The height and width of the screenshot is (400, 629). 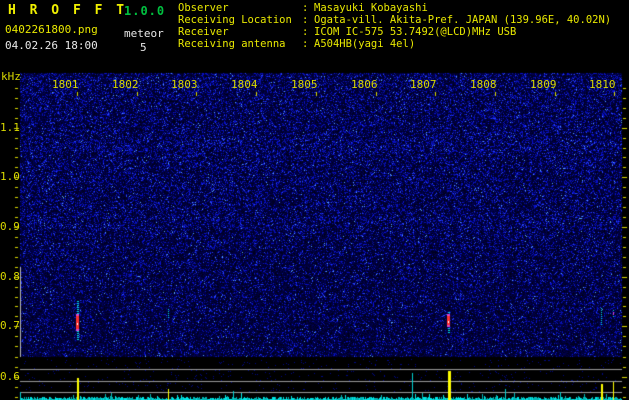 What do you see at coordinates (543, 84) in the screenshot?
I see `time-label-1809: 1809` at bounding box center [543, 84].